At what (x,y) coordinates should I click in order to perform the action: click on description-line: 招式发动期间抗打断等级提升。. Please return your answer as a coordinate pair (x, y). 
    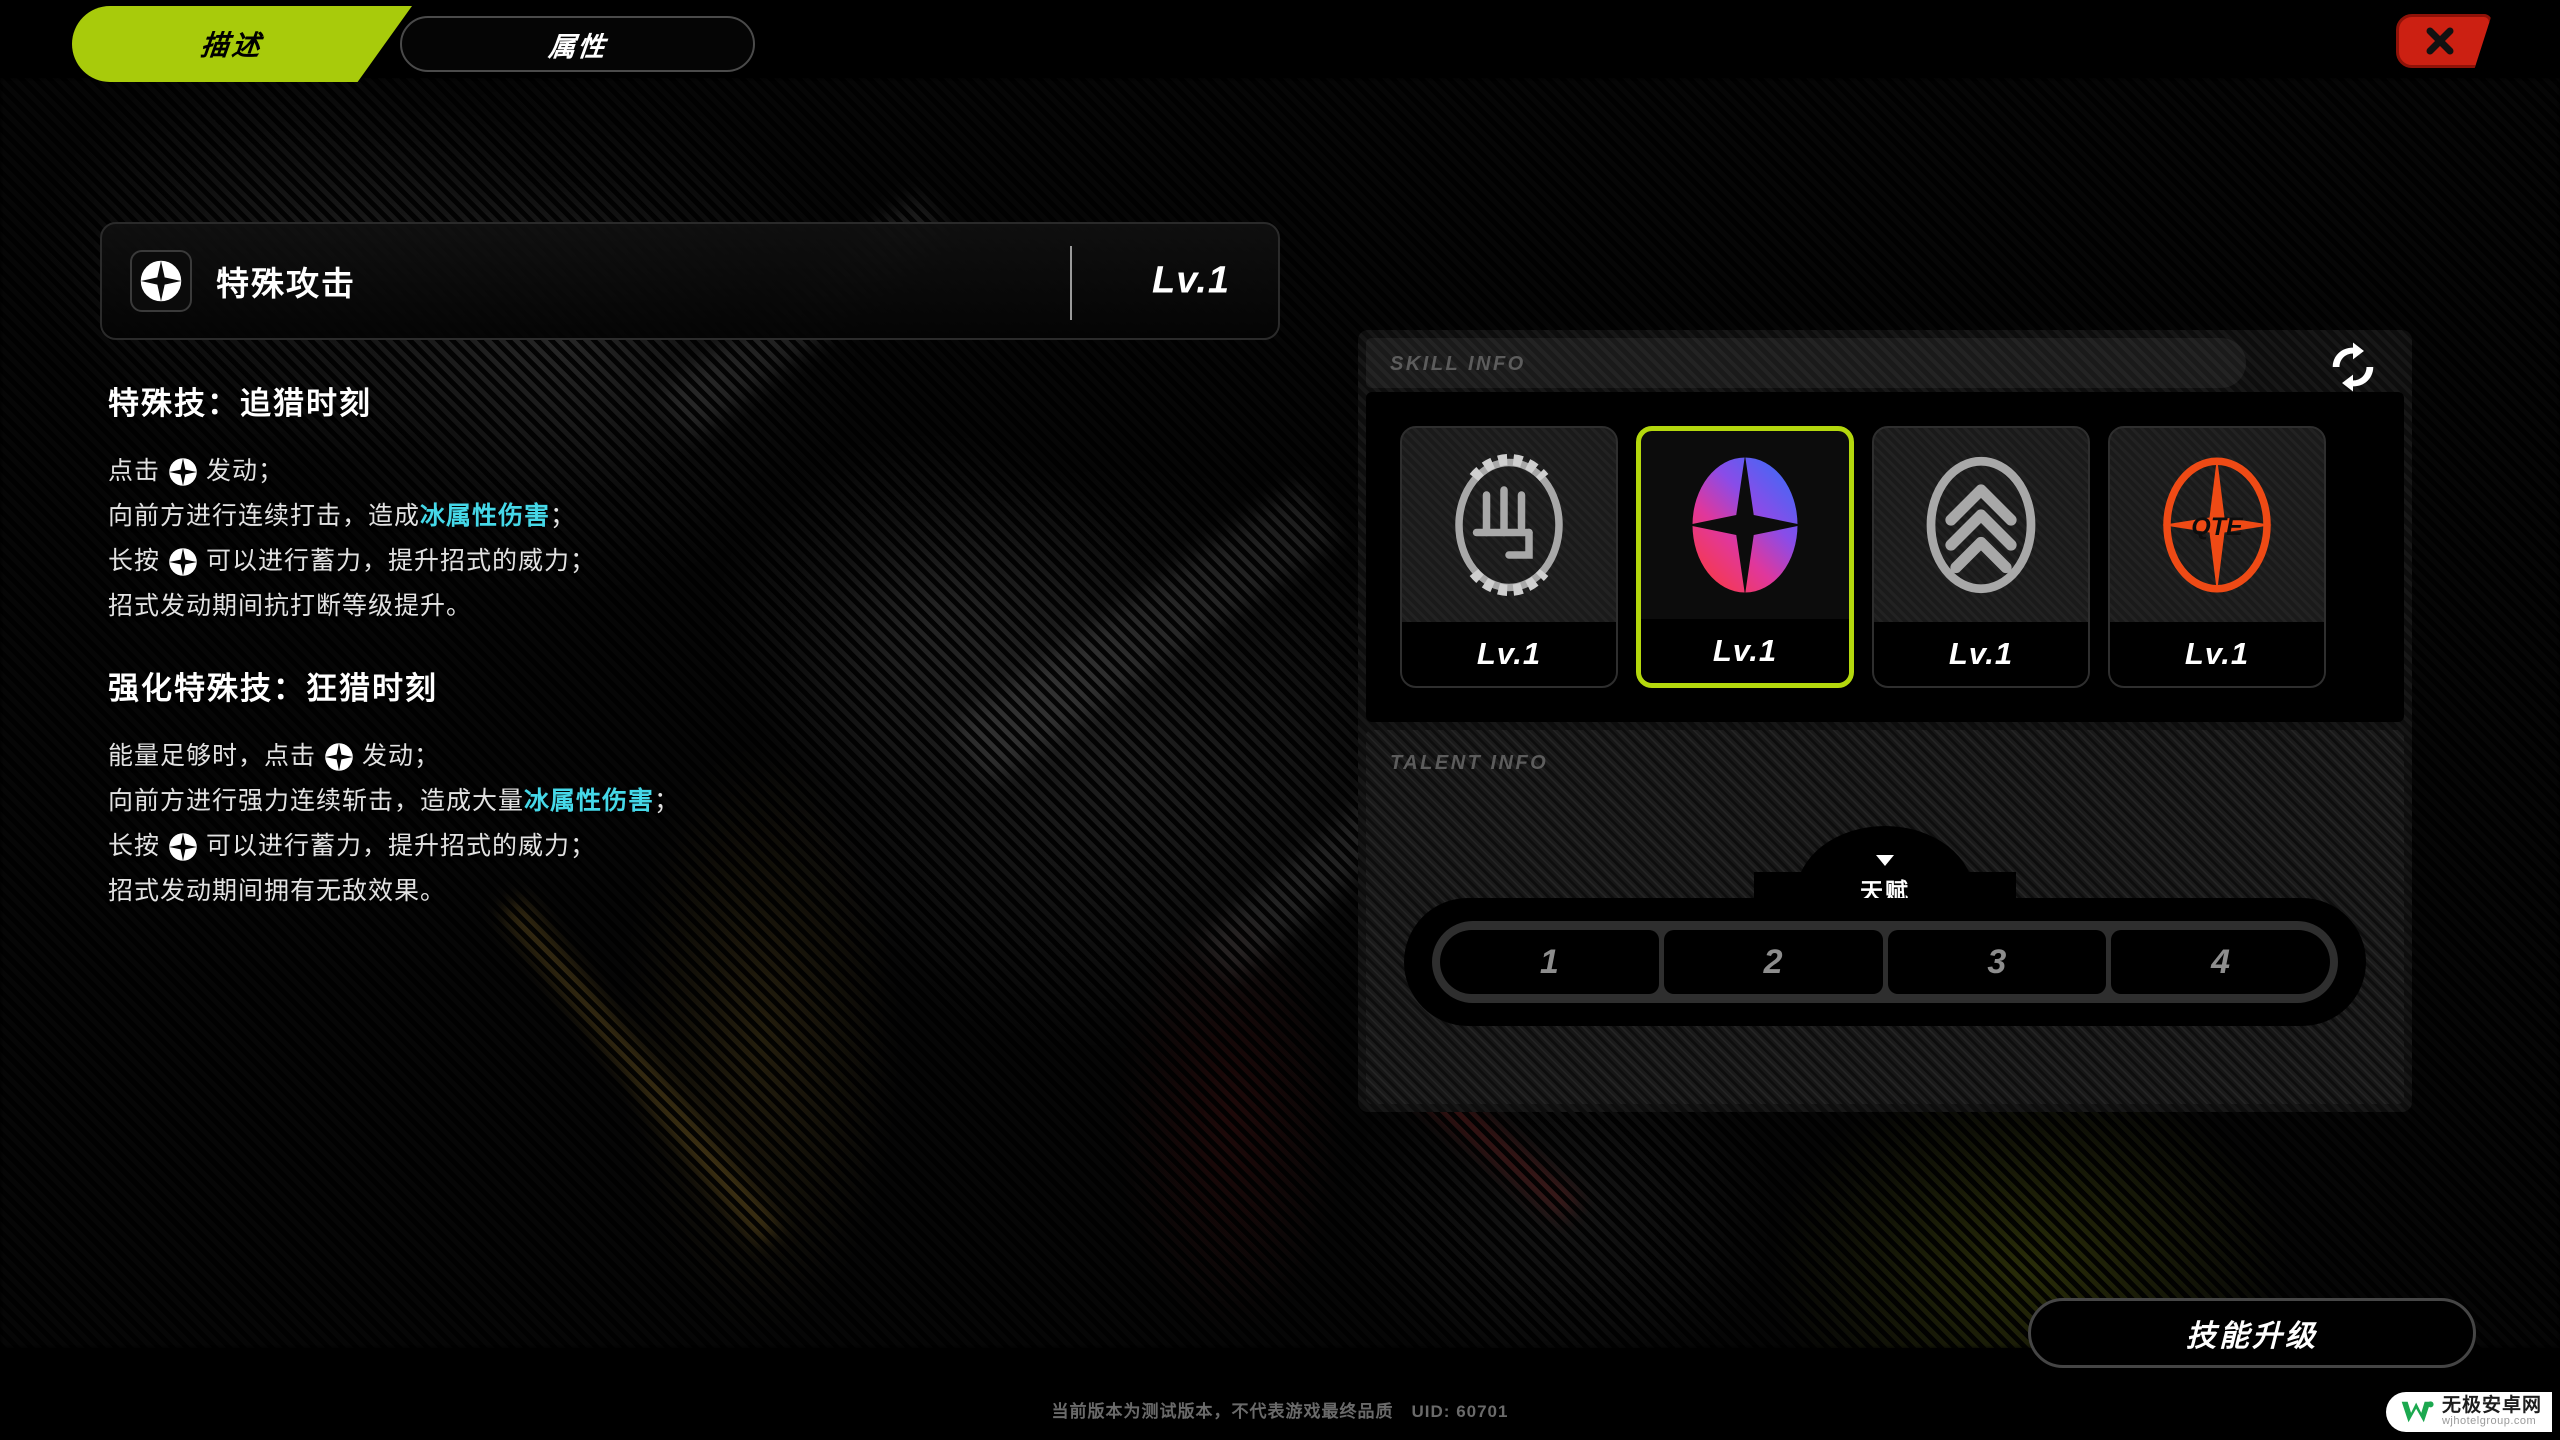
    Looking at the image, I should click on (688, 606).